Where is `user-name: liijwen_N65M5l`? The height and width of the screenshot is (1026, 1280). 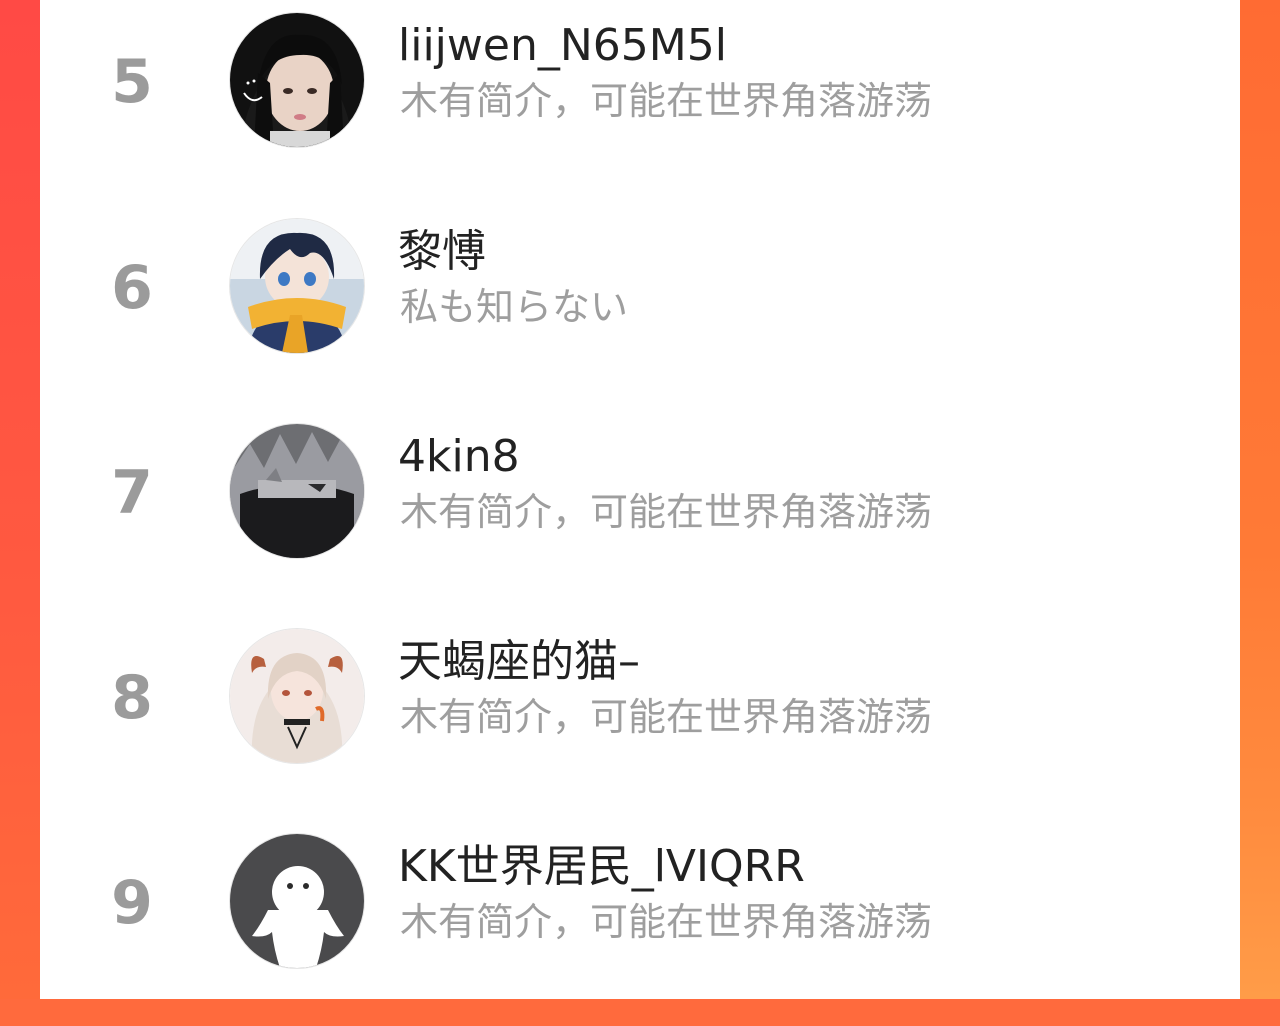
user-name: liijwen_N65M5l is located at coordinates (562, 45).